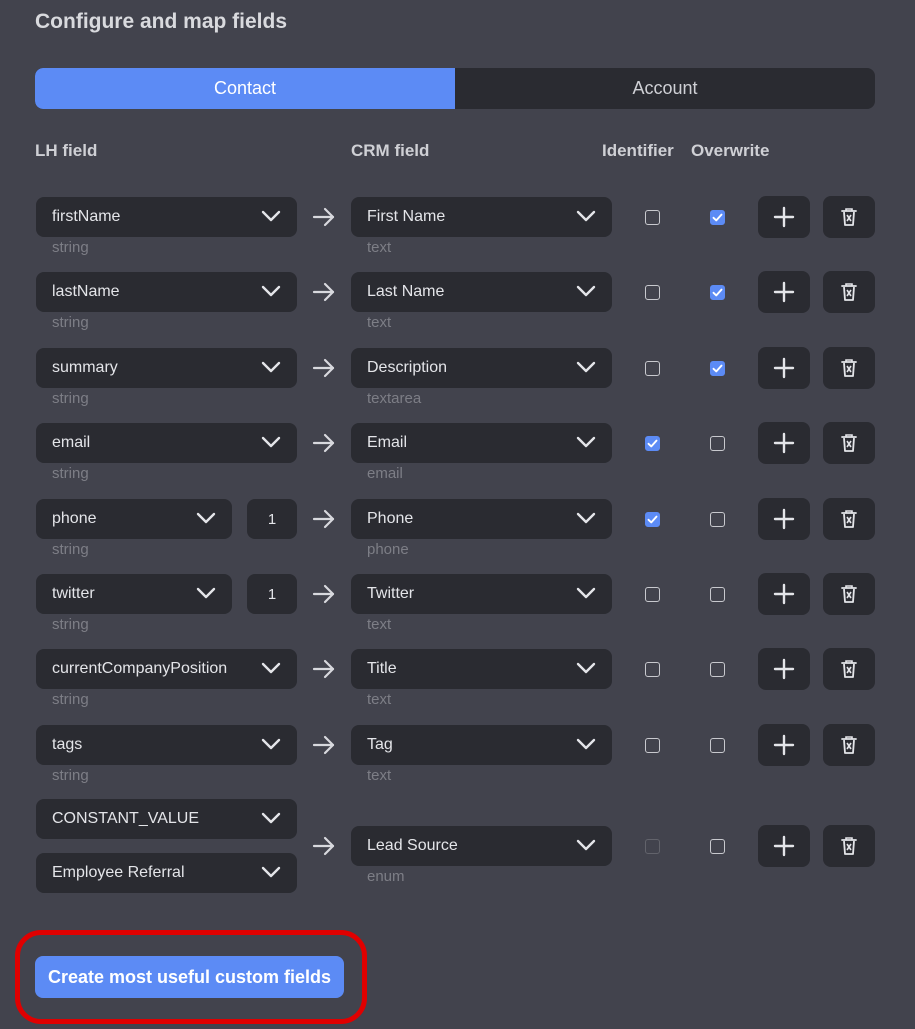 Image resolution: width=915 pixels, height=1029 pixels. What do you see at coordinates (166, 669) in the screenshot?
I see `lh-field-select: currentCompanyPosition` at bounding box center [166, 669].